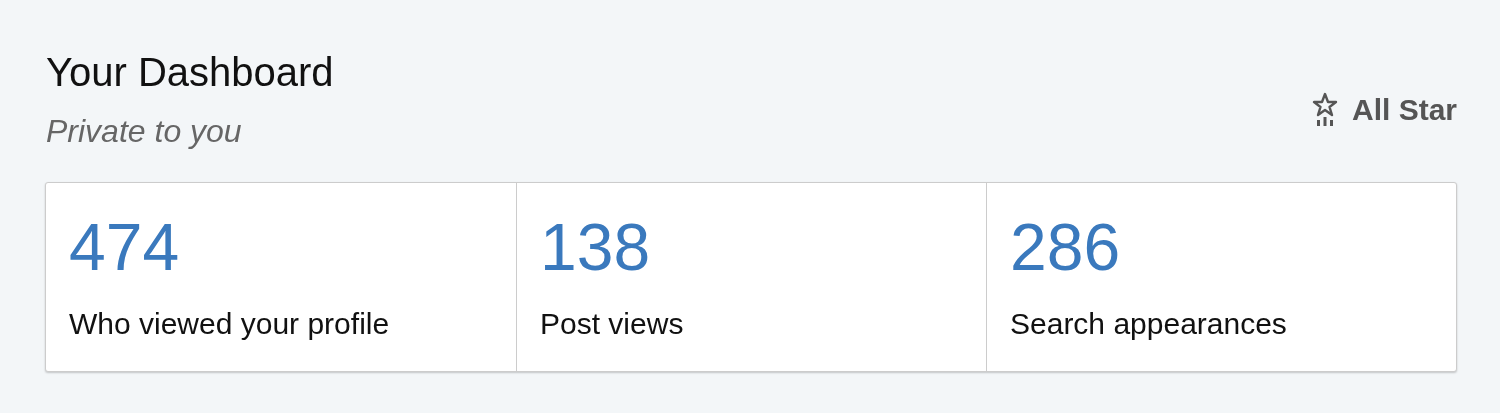 The image size is (1500, 413). What do you see at coordinates (282, 324) in the screenshot?
I see `stat-label: Who viewed your profile` at bounding box center [282, 324].